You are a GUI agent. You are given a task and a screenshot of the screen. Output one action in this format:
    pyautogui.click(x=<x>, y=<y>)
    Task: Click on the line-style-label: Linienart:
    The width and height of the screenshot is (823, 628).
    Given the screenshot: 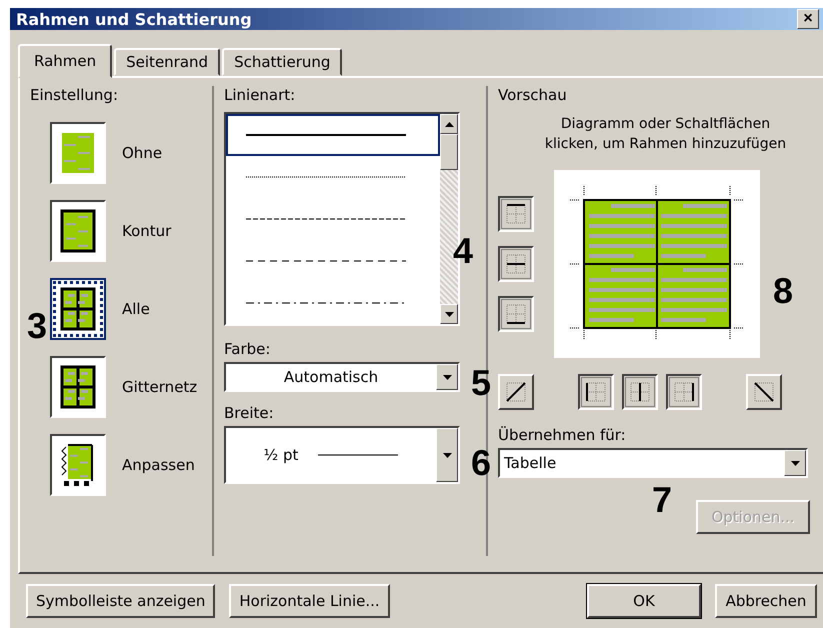 What is the action you would take?
    pyautogui.click(x=260, y=95)
    